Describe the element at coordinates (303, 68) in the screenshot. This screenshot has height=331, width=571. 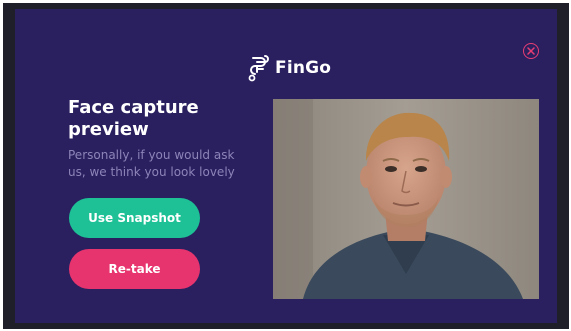
I see `brand-name: FinGo` at that location.